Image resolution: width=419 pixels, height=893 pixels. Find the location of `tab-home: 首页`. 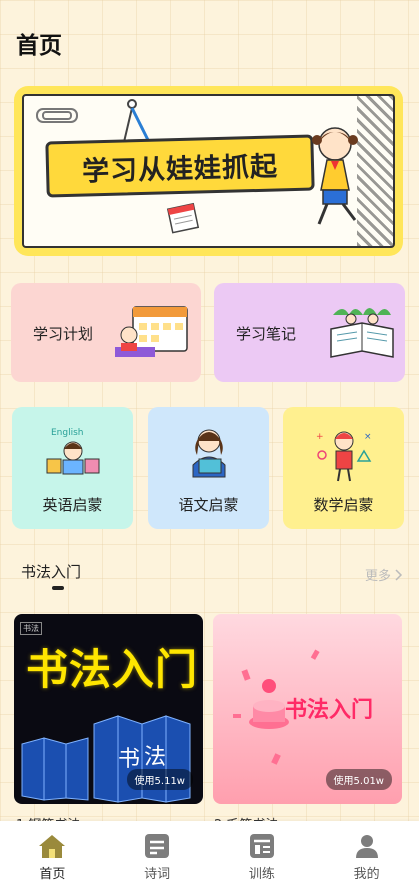

tab-home: 首页 is located at coordinates (52, 857).